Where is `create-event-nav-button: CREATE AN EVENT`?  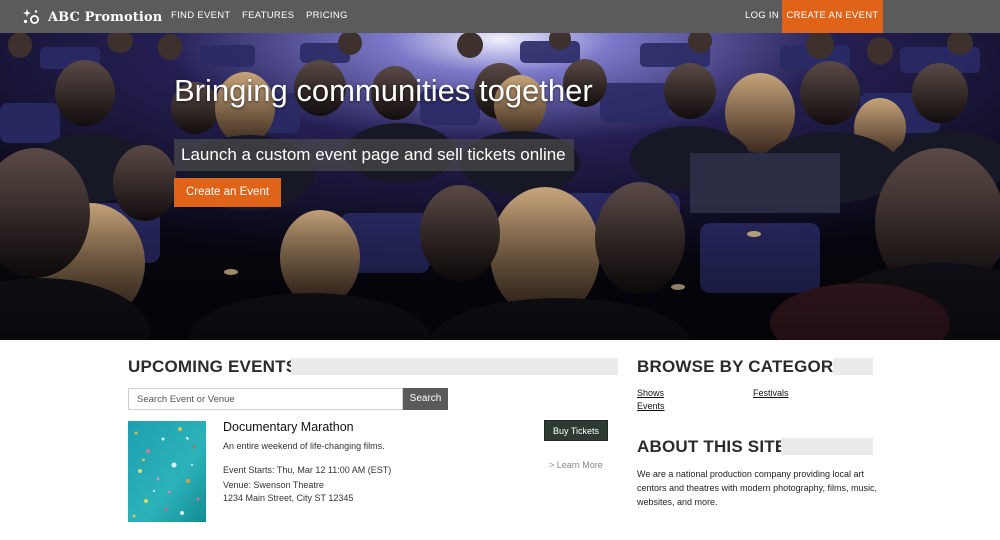
create-event-nav-button: CREATE AN EVENT is located at coordinates (832, 16).